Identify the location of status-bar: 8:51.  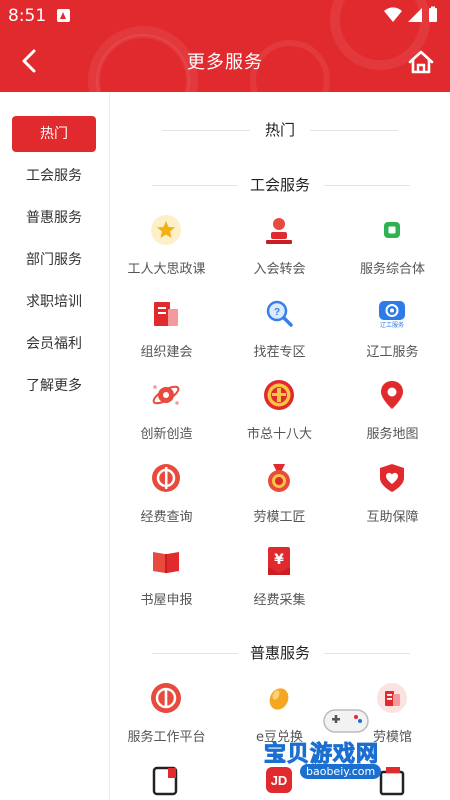
(225, 15).